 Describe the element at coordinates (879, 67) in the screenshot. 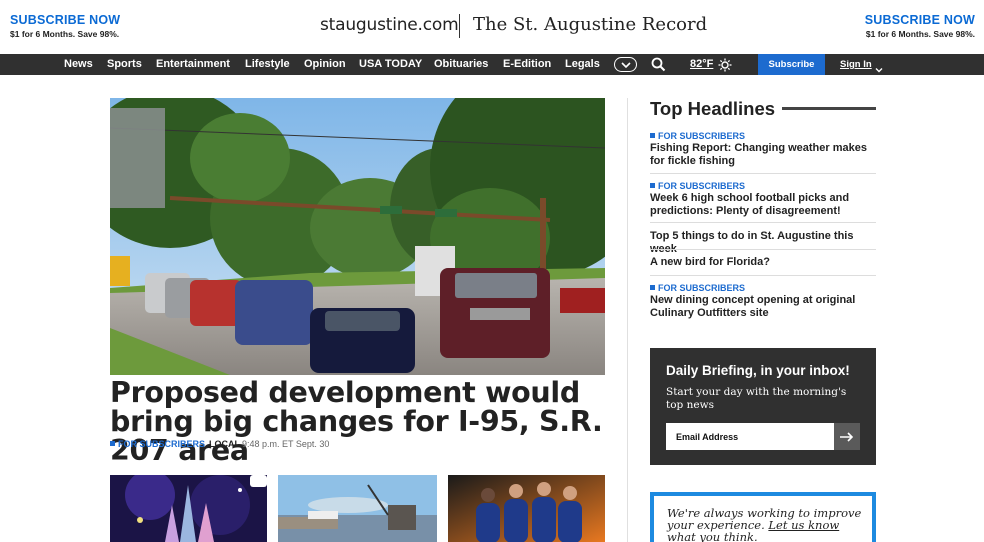

I see `chevron-down-icon` at that location.